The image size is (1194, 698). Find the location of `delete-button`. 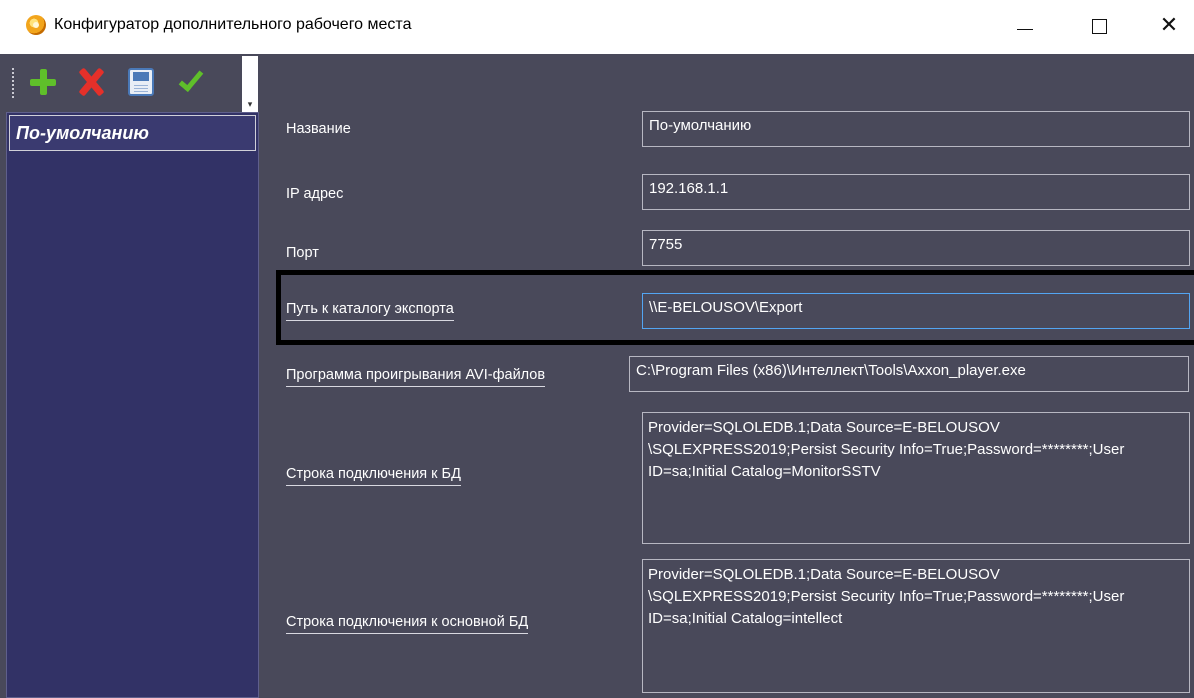

delete-button is located at coordinates (91, 82).